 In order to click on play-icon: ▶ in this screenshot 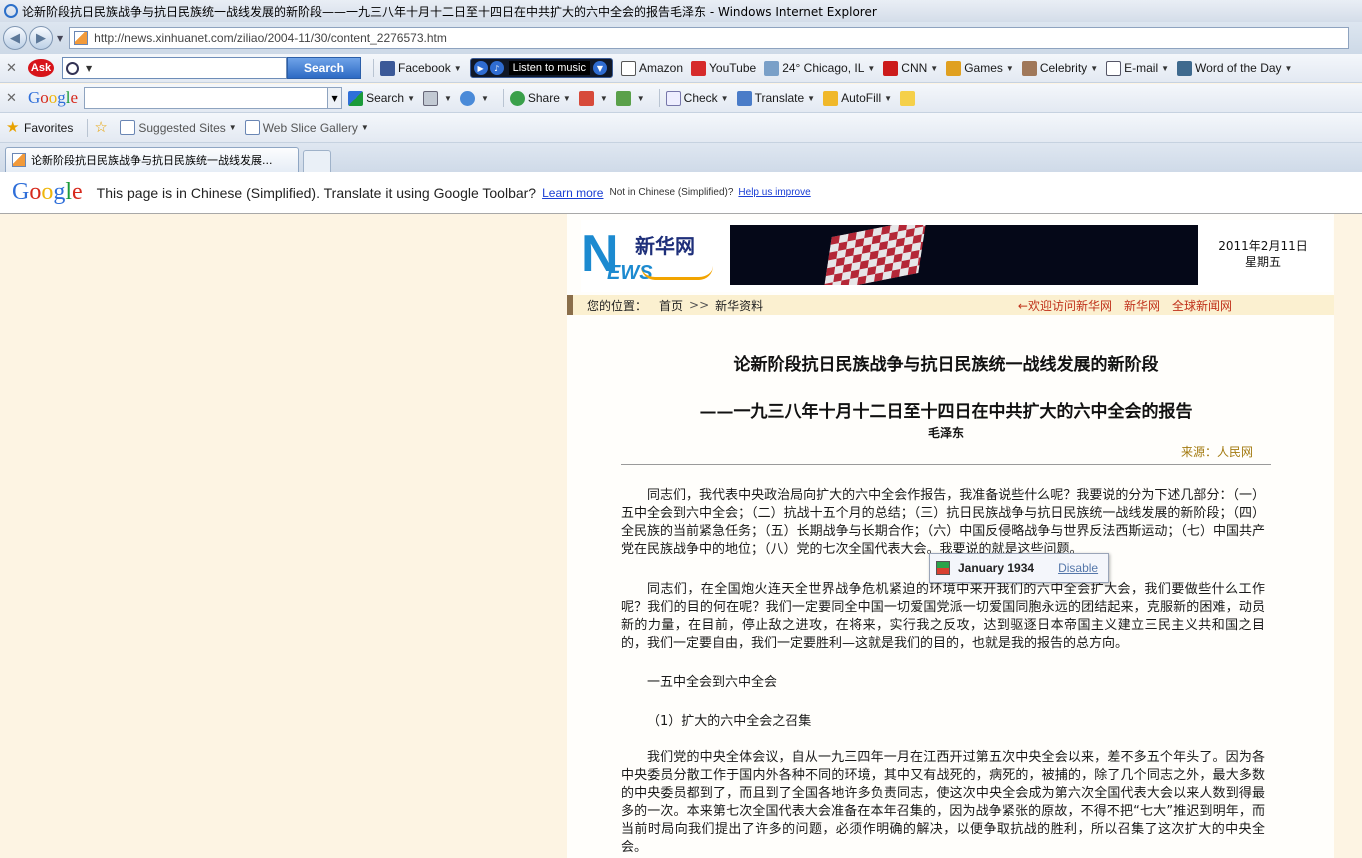, I will do `click(480, 68)`.